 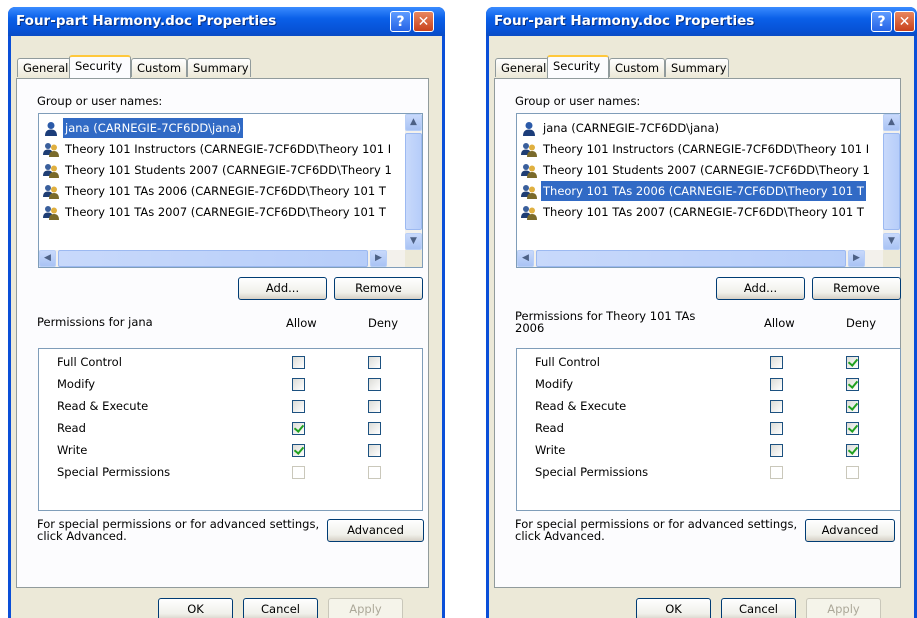 I want to click on window-title: Four-part Harmony.doc Properties, so click(x=624, y=21).